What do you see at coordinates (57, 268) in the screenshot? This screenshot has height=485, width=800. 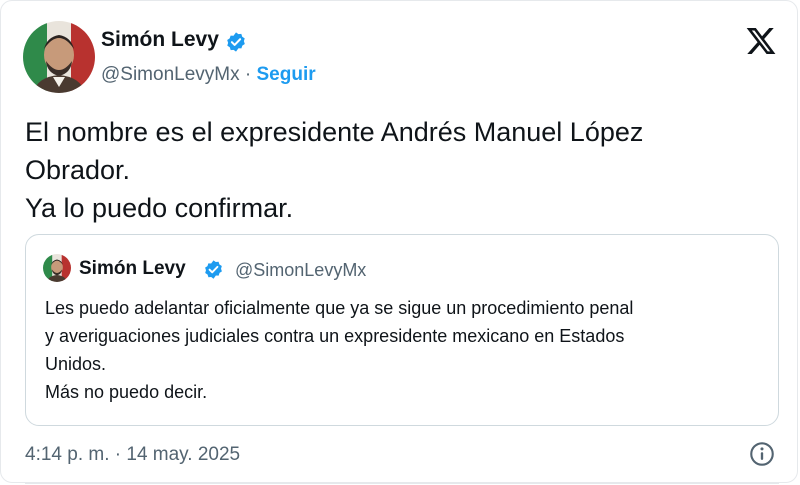 I see `quoted-author-avatar` at bounding box center [57, 268].